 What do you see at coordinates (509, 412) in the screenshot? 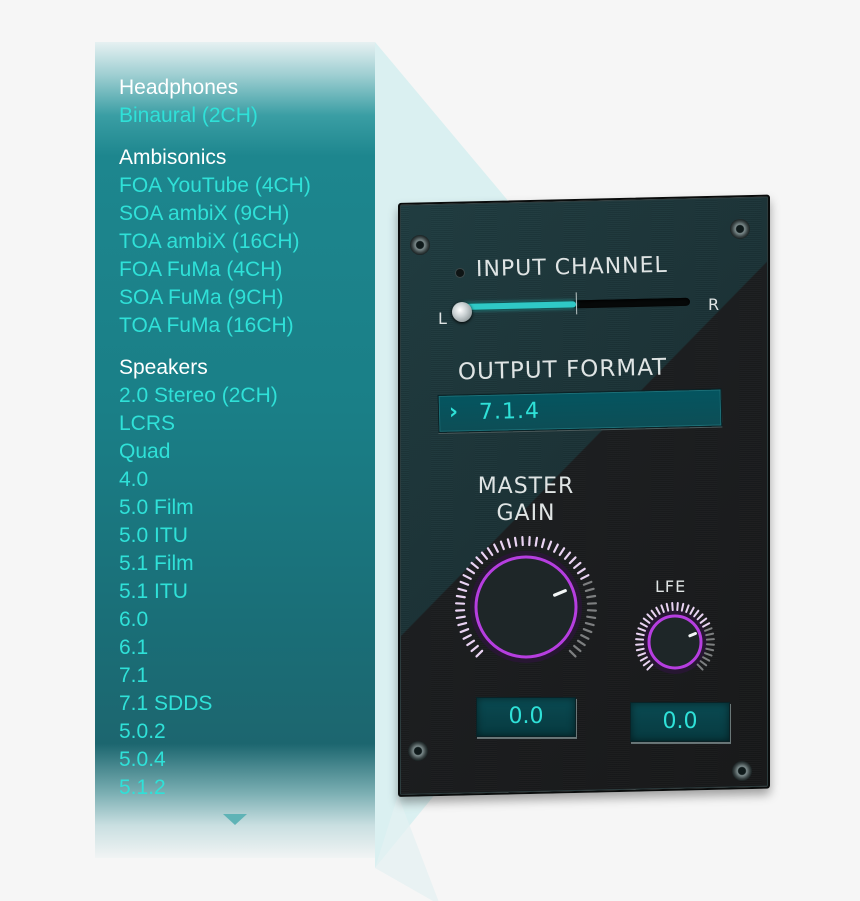
I see `output-format-value: 7.1.4` at bounding box center [509, 412].